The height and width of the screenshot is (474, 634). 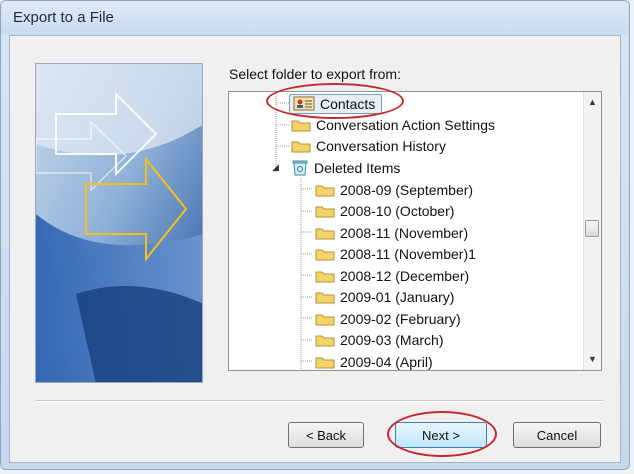 I want to click on deleted-items-icon, so click(x=300, y=168).